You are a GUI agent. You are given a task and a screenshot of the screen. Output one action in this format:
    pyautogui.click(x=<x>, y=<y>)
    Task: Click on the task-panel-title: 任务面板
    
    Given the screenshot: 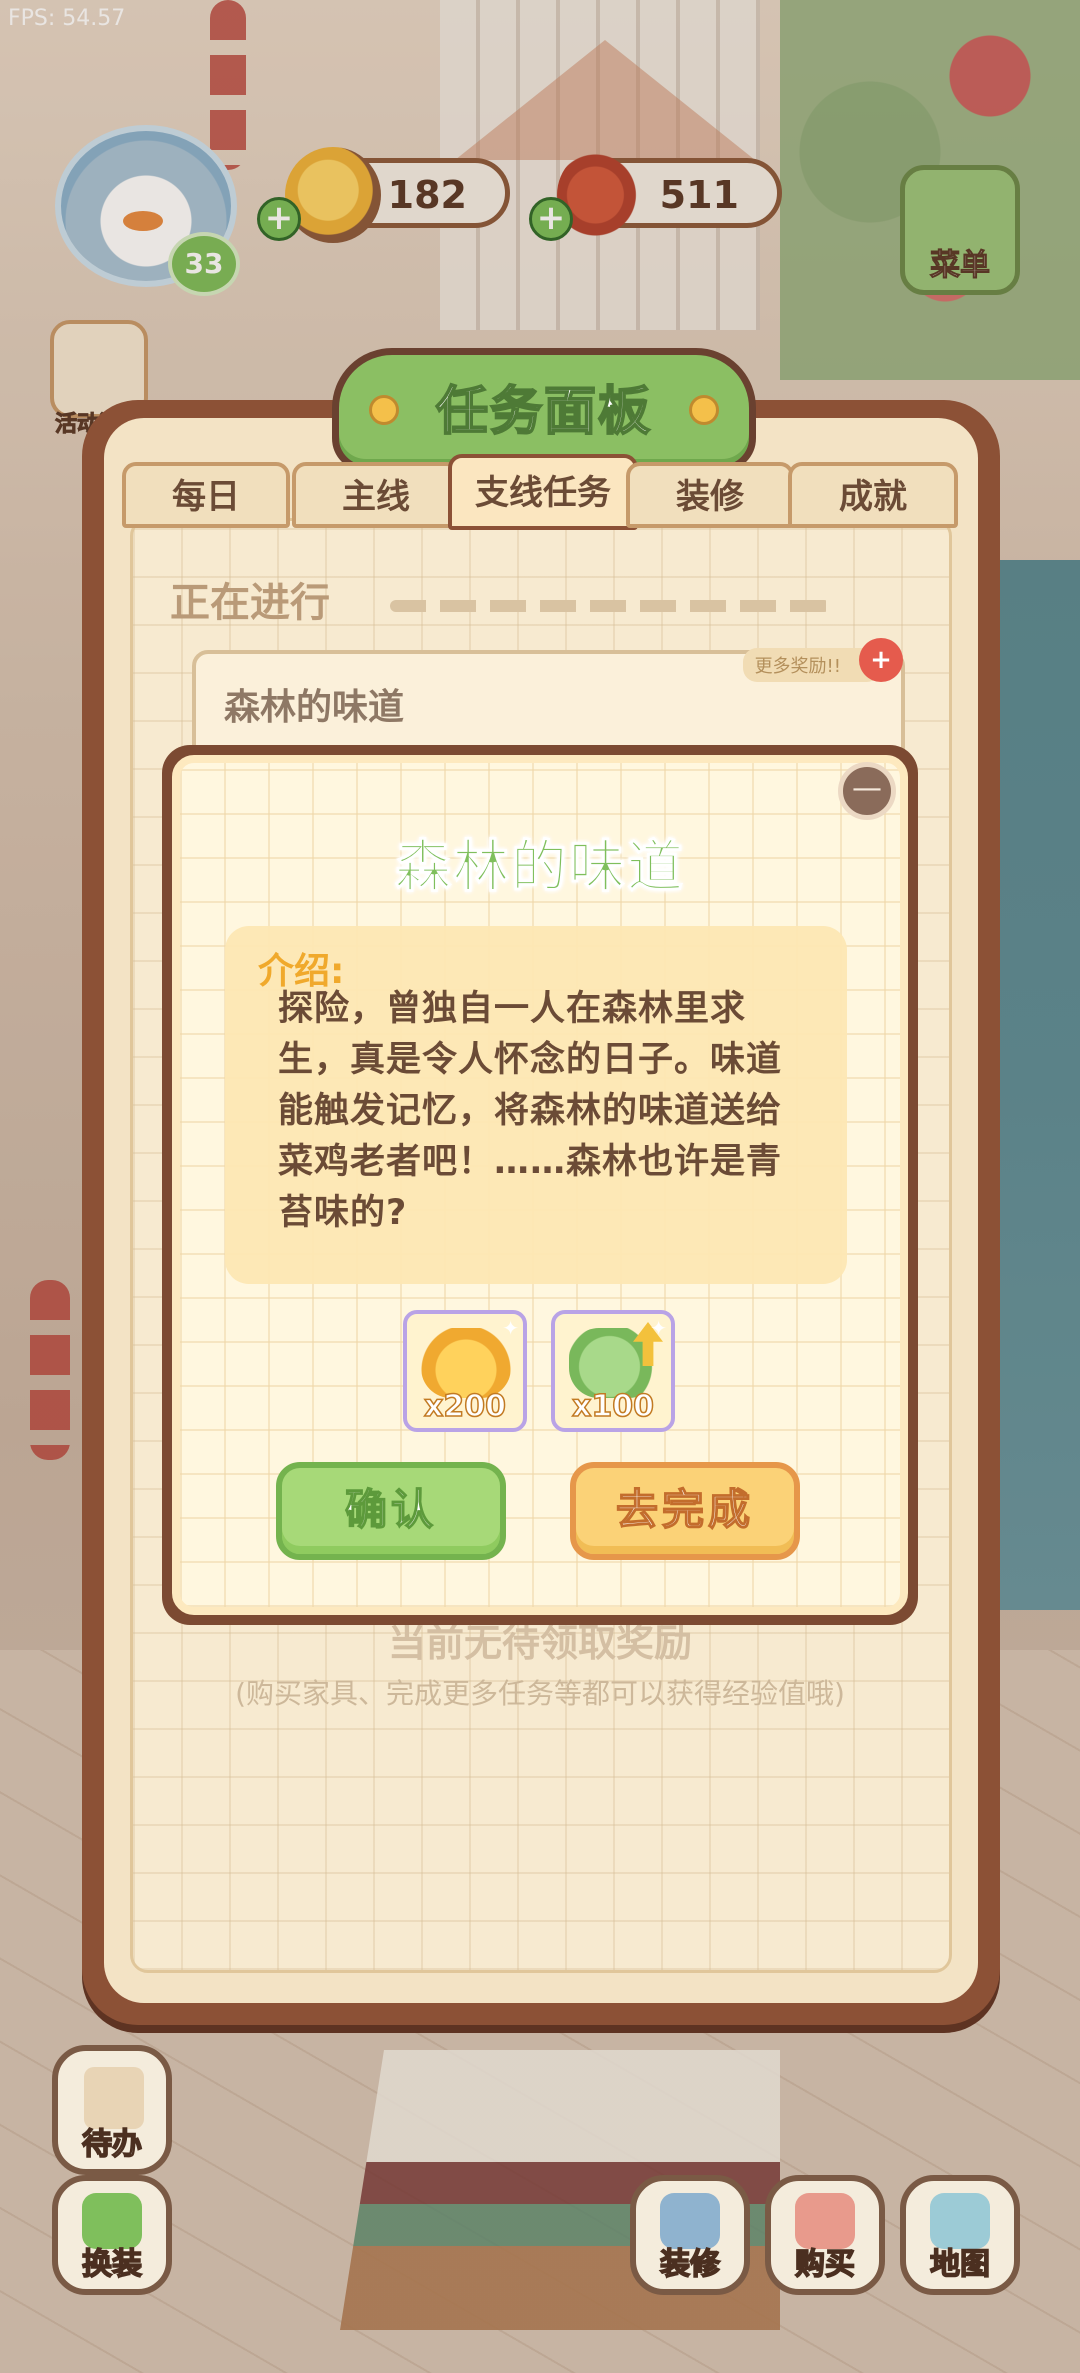 What is the action you would take?
    pyautogui.click(x=543, y=412)
    